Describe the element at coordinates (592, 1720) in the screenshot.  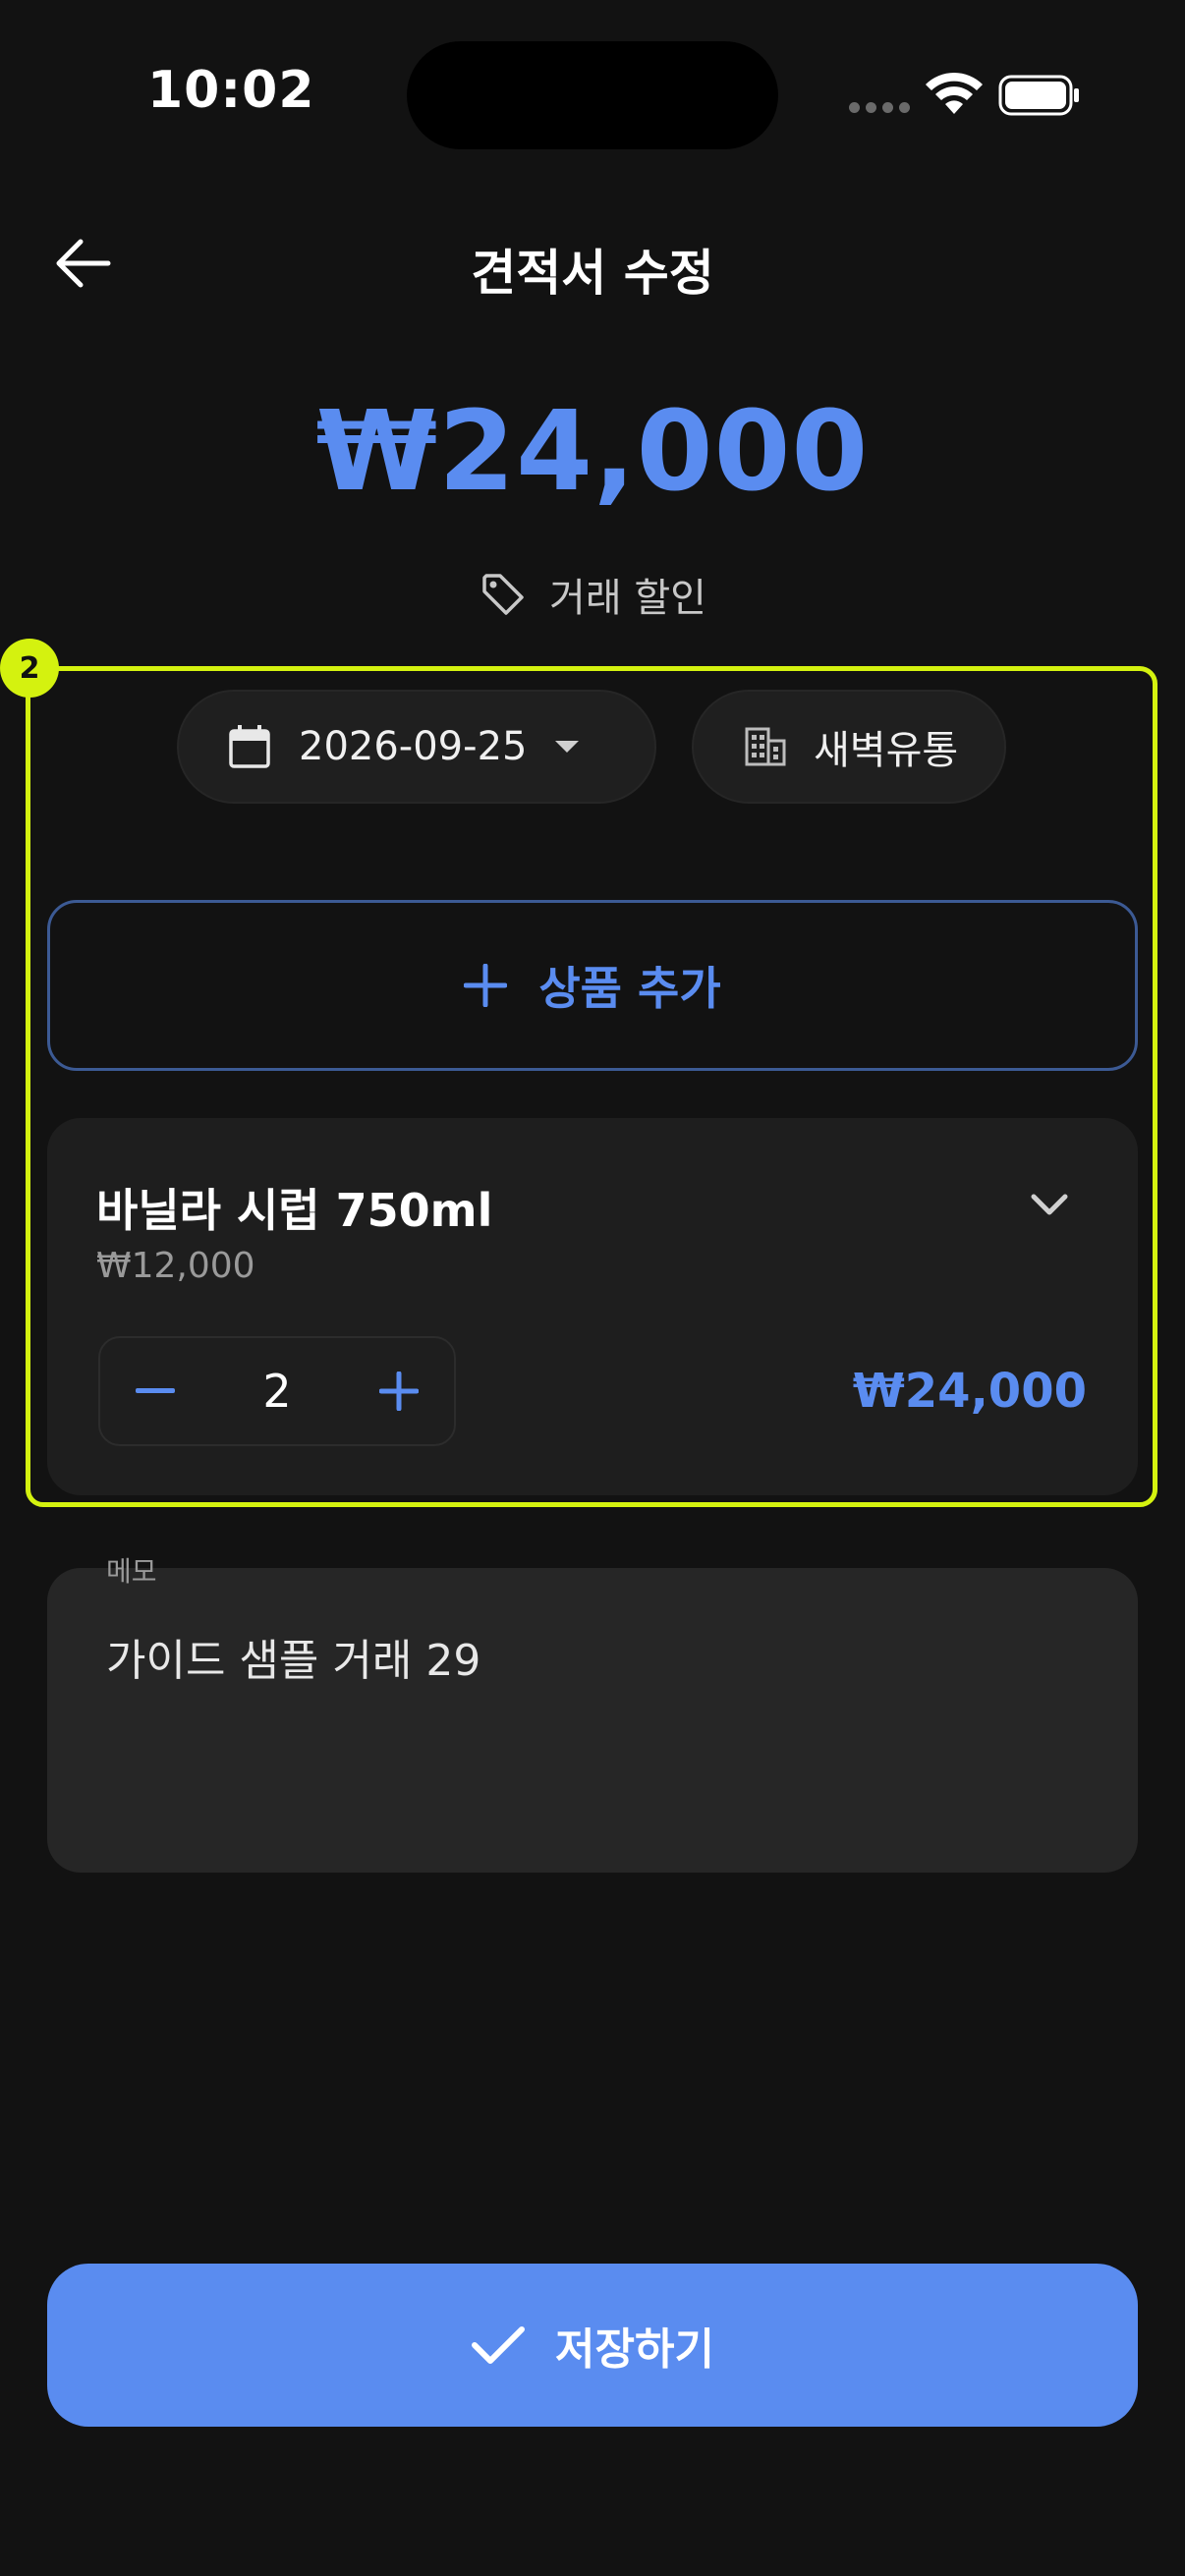
I see `memo-field: 가이드 샘플 거래 29` at that location.